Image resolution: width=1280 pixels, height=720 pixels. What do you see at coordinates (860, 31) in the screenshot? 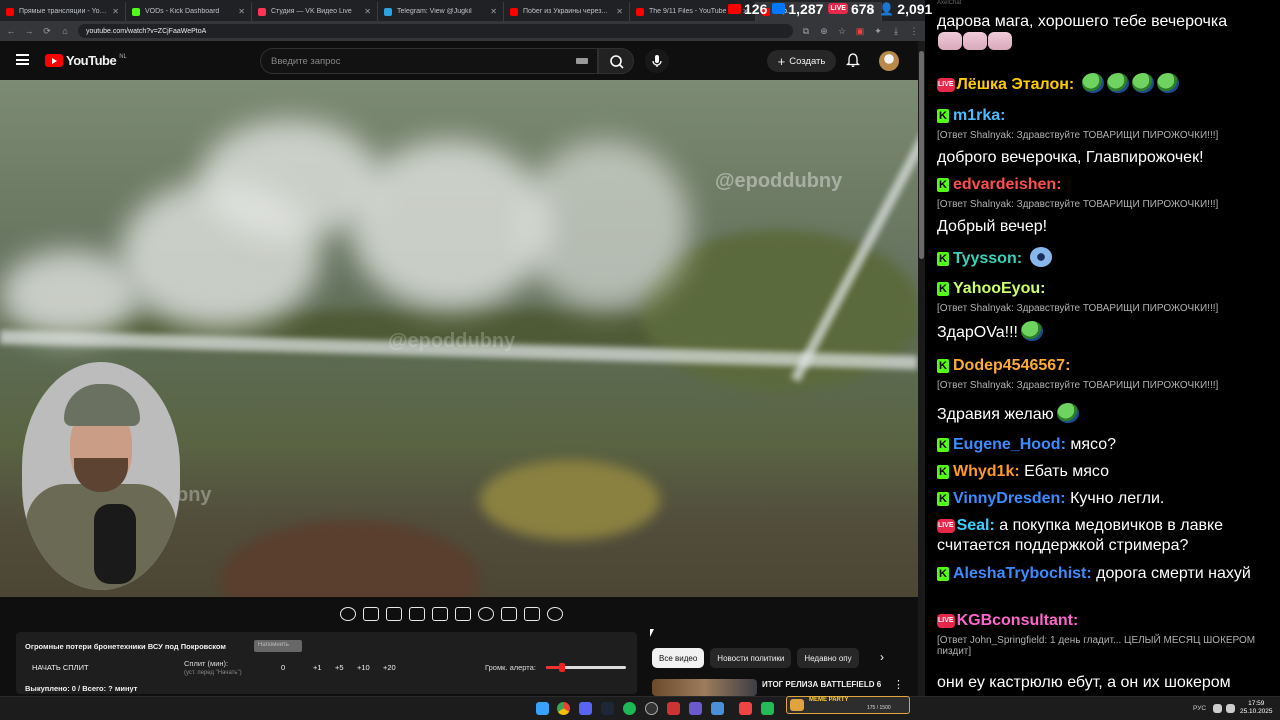
I see `extension-icon: ▣` at bounding box center [860, 31].